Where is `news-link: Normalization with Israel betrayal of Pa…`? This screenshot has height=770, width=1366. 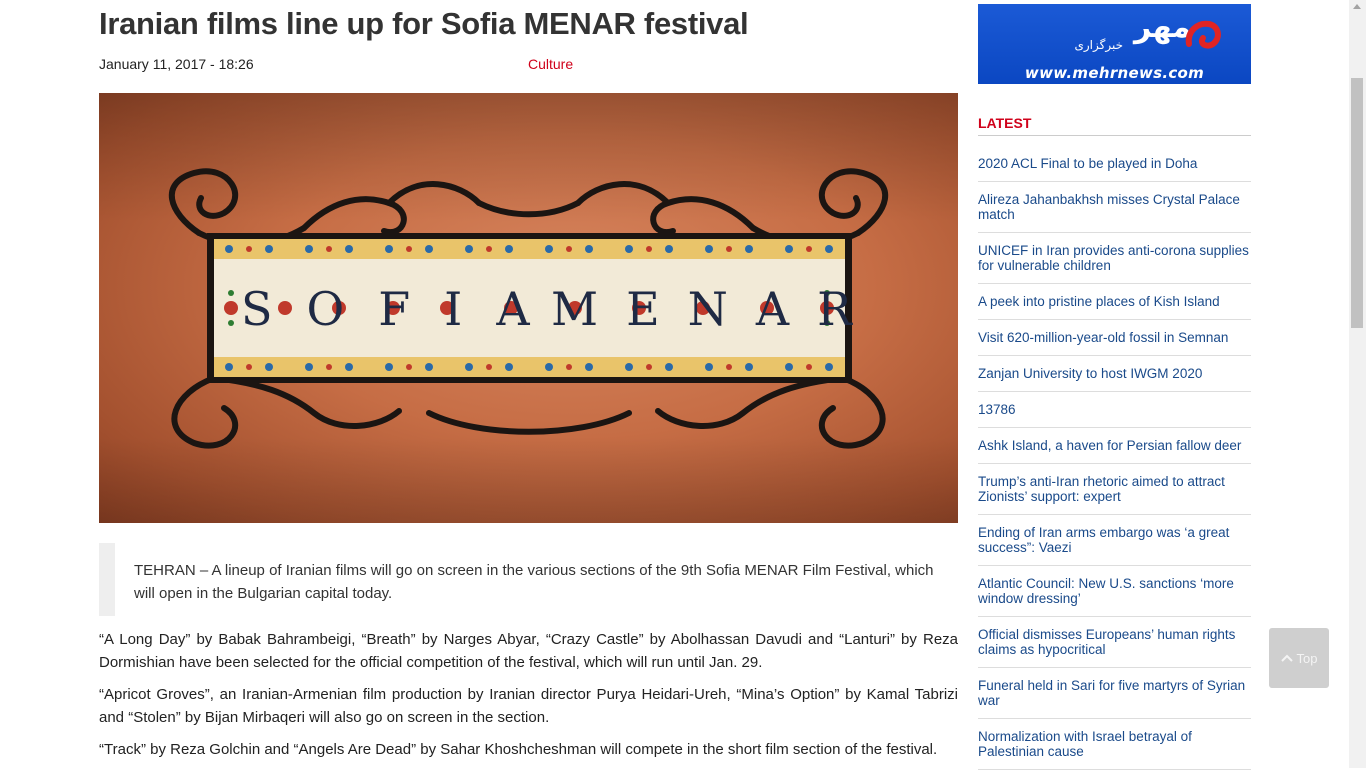 news-link: Normalization with Israel betrayal of Pa… is located at coordinates (1114, 744).